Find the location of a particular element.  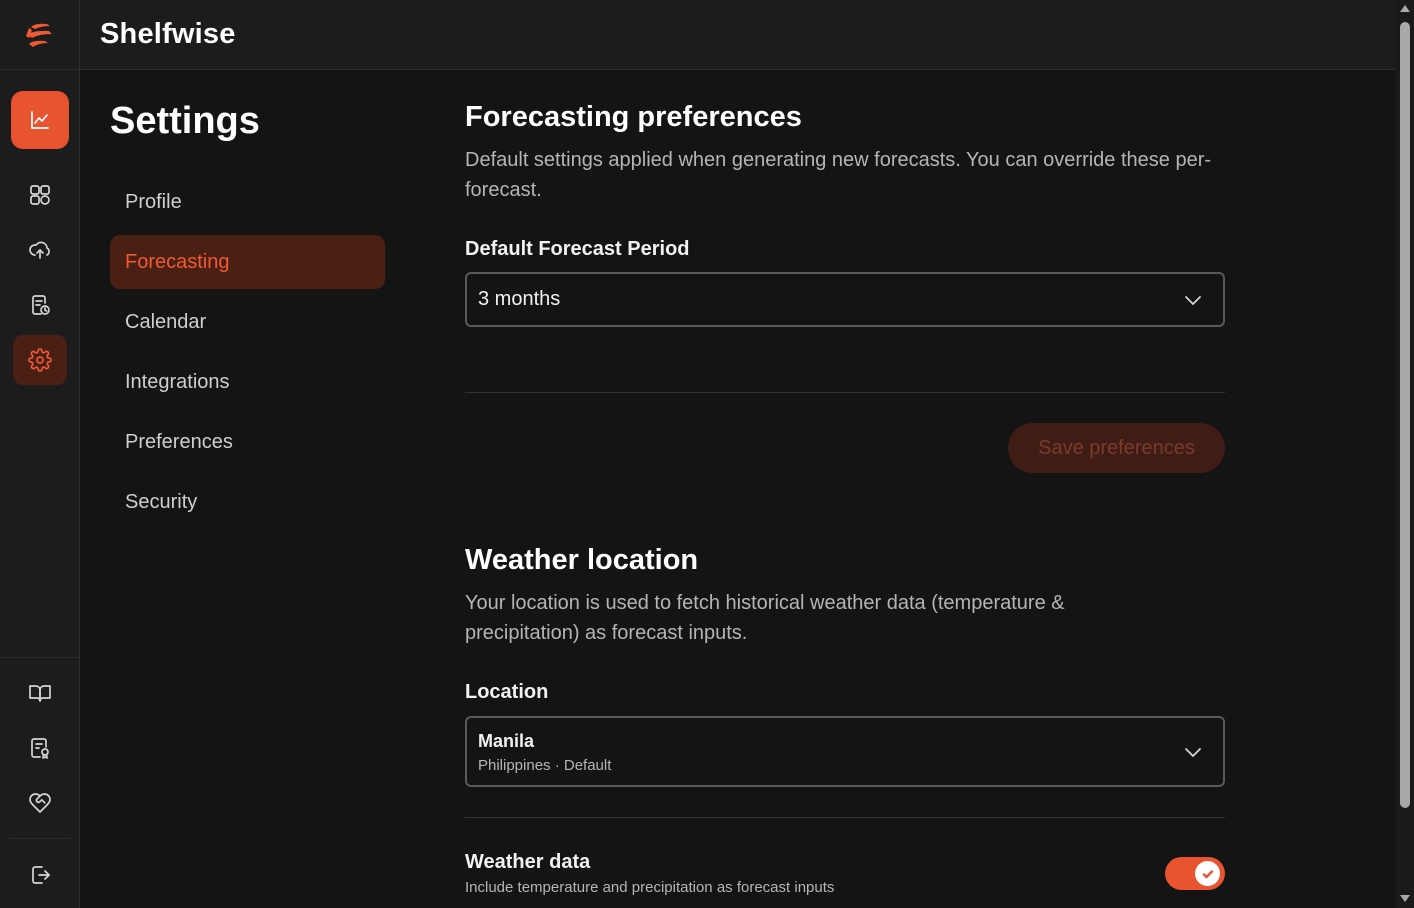

forecast-period-select: 3 months is located at coordinates (845, 299).